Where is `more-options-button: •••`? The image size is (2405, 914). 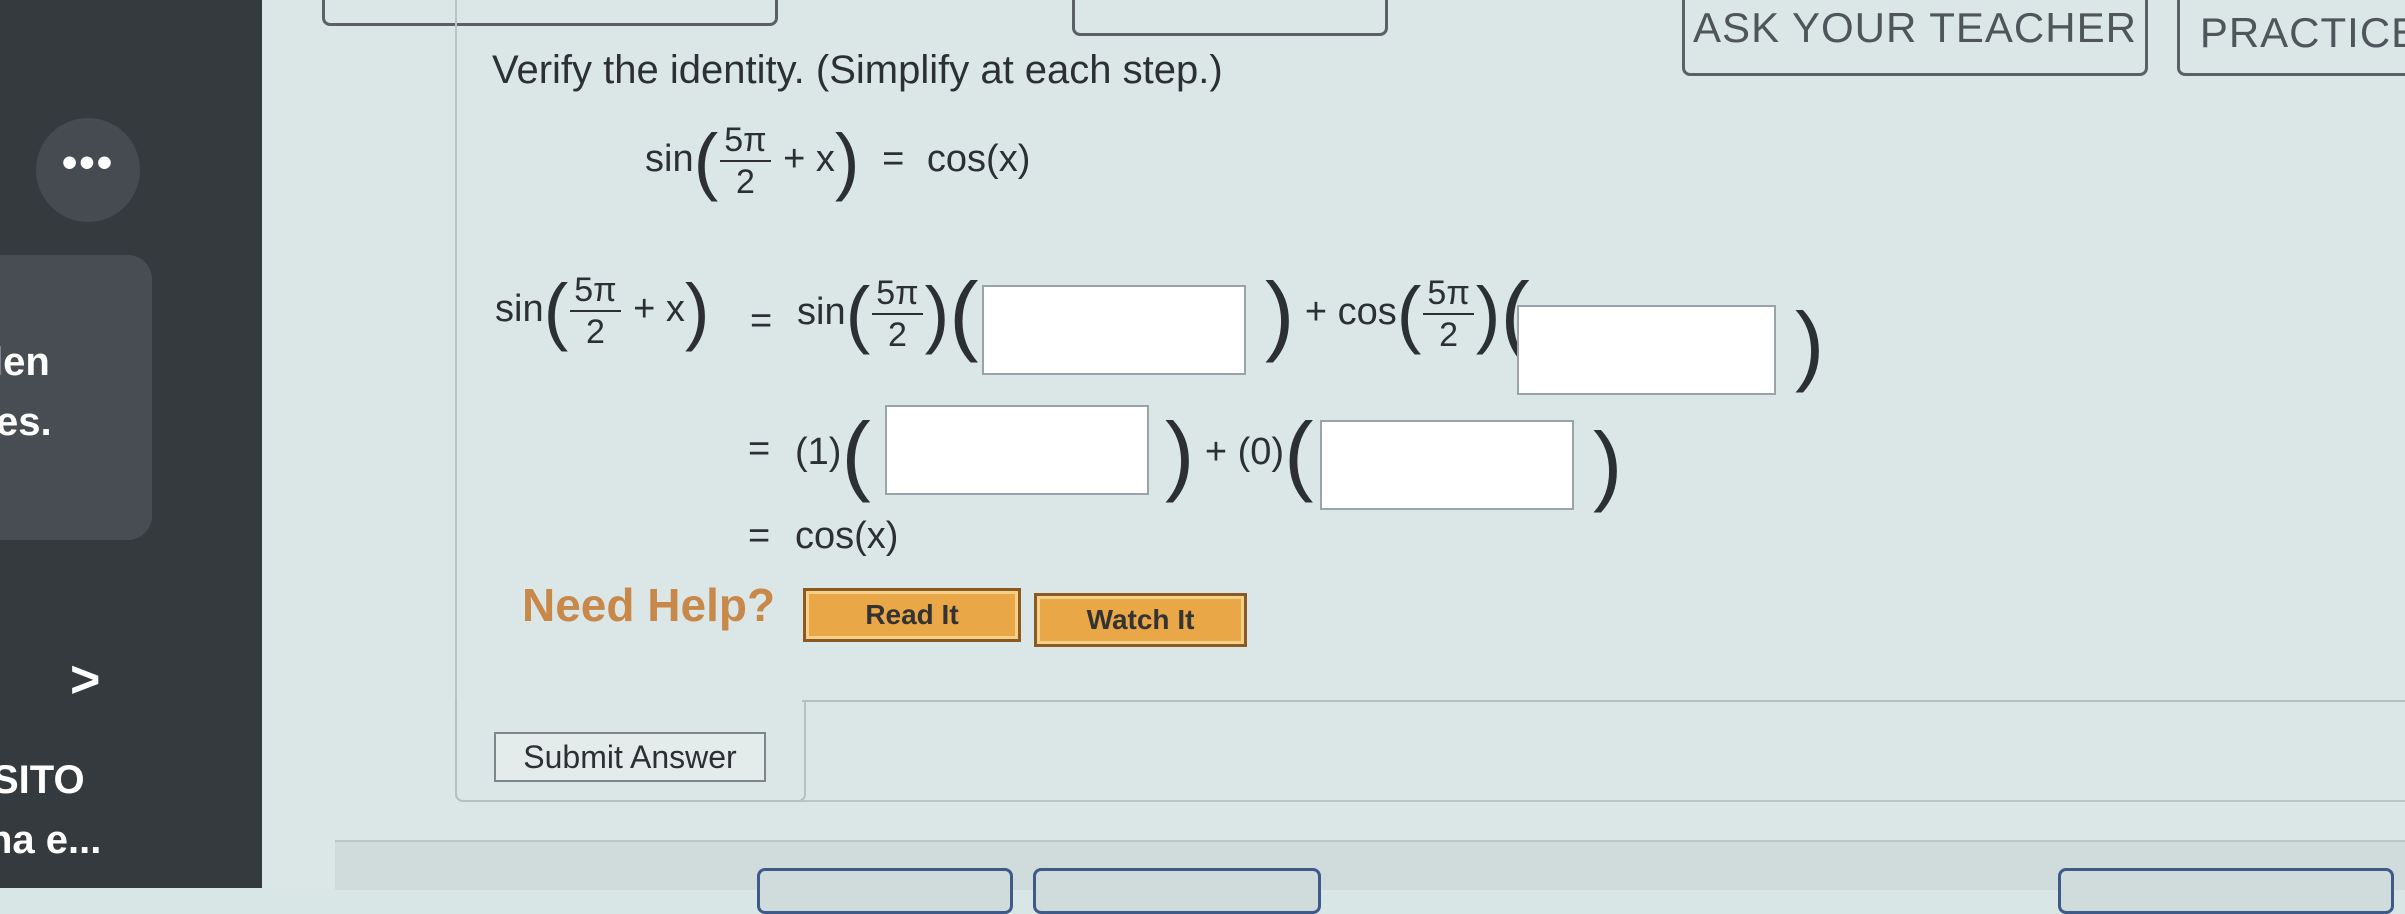
more-options-button: ••• is located at coordinates (88, 170).